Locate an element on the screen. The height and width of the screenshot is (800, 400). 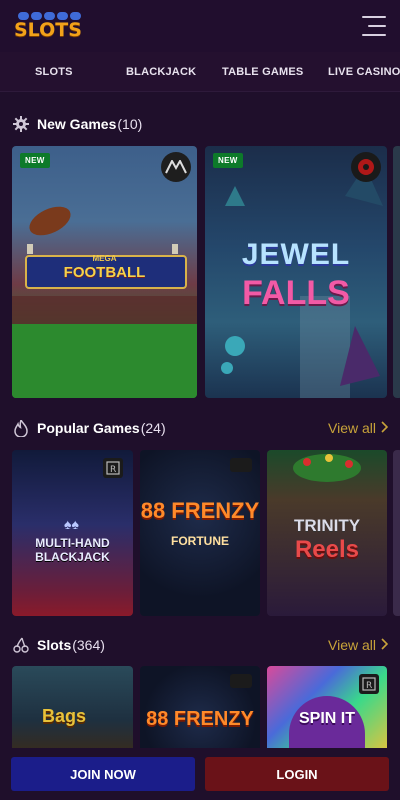
trinity-art is located at coordinates (327, 468).